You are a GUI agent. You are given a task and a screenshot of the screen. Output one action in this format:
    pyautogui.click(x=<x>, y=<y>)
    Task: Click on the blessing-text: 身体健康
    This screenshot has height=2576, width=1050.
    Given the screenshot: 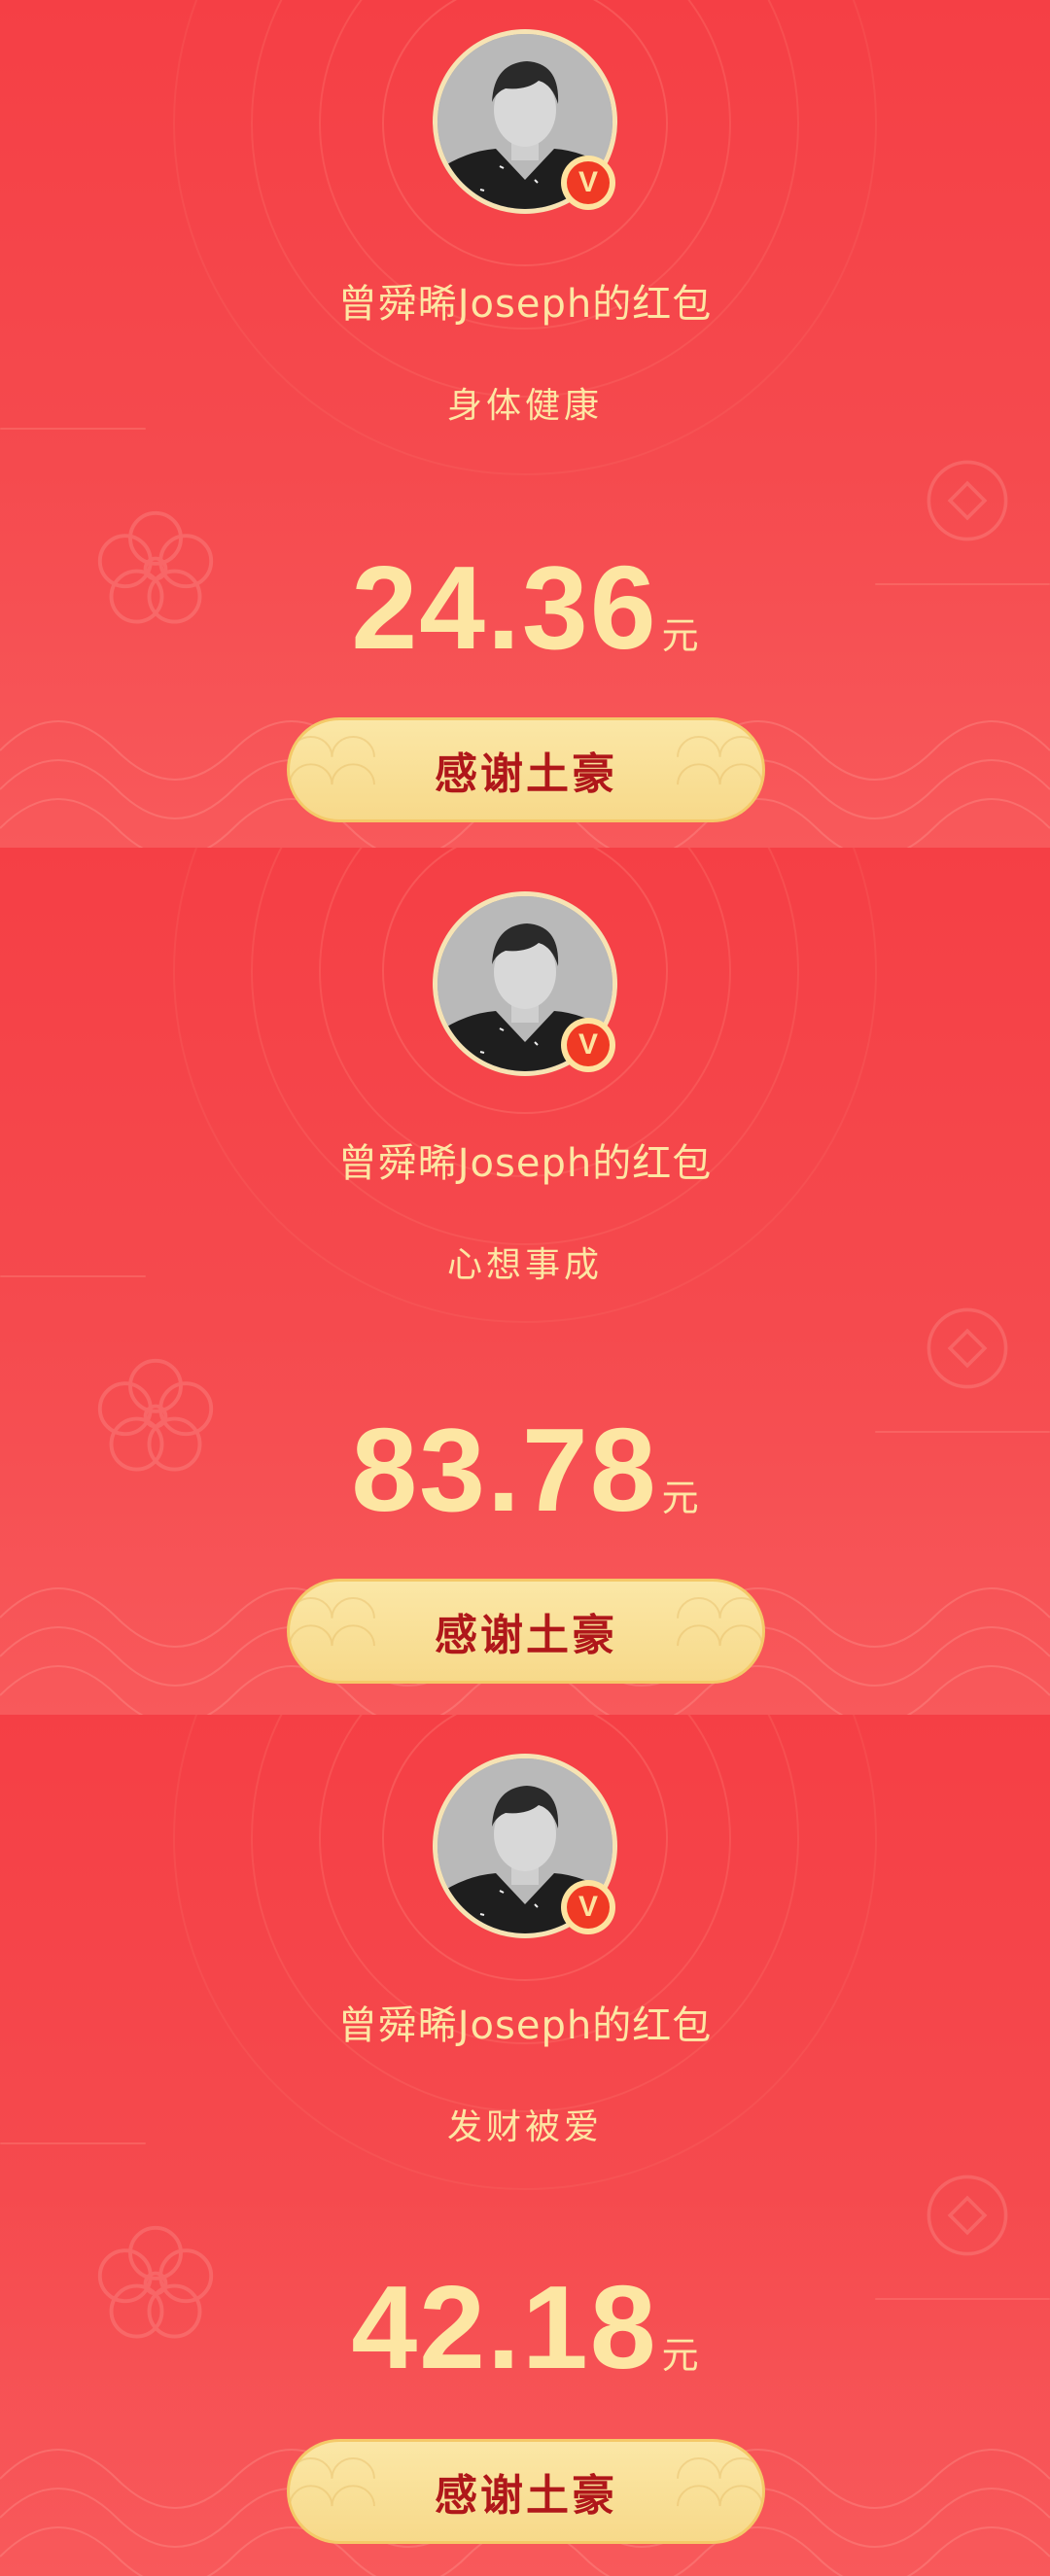 What is the action you would take?
    pyautogui.click(x=524, y=406)
    